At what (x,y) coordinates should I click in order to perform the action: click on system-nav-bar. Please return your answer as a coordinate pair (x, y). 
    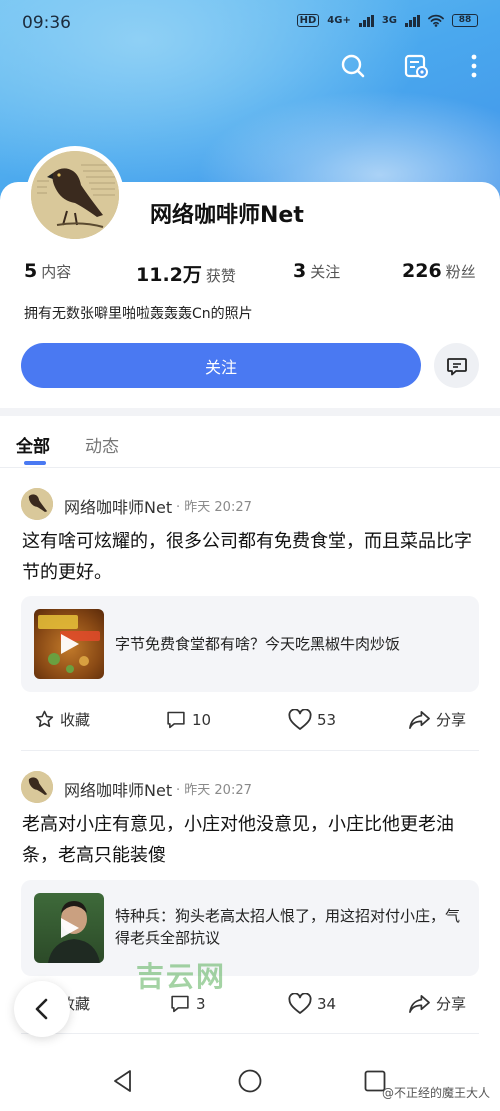
    Looking at the image, I should click on (250, 1080).